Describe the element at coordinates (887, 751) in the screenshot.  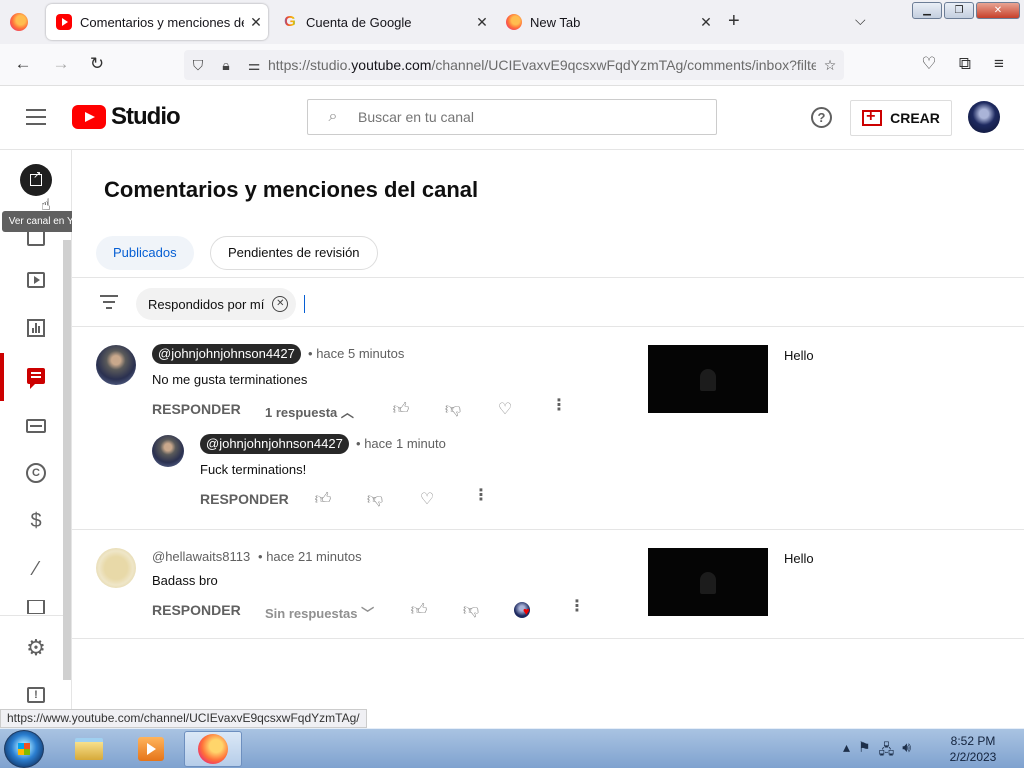
I see `network-icon: 🖧︎` at that location.